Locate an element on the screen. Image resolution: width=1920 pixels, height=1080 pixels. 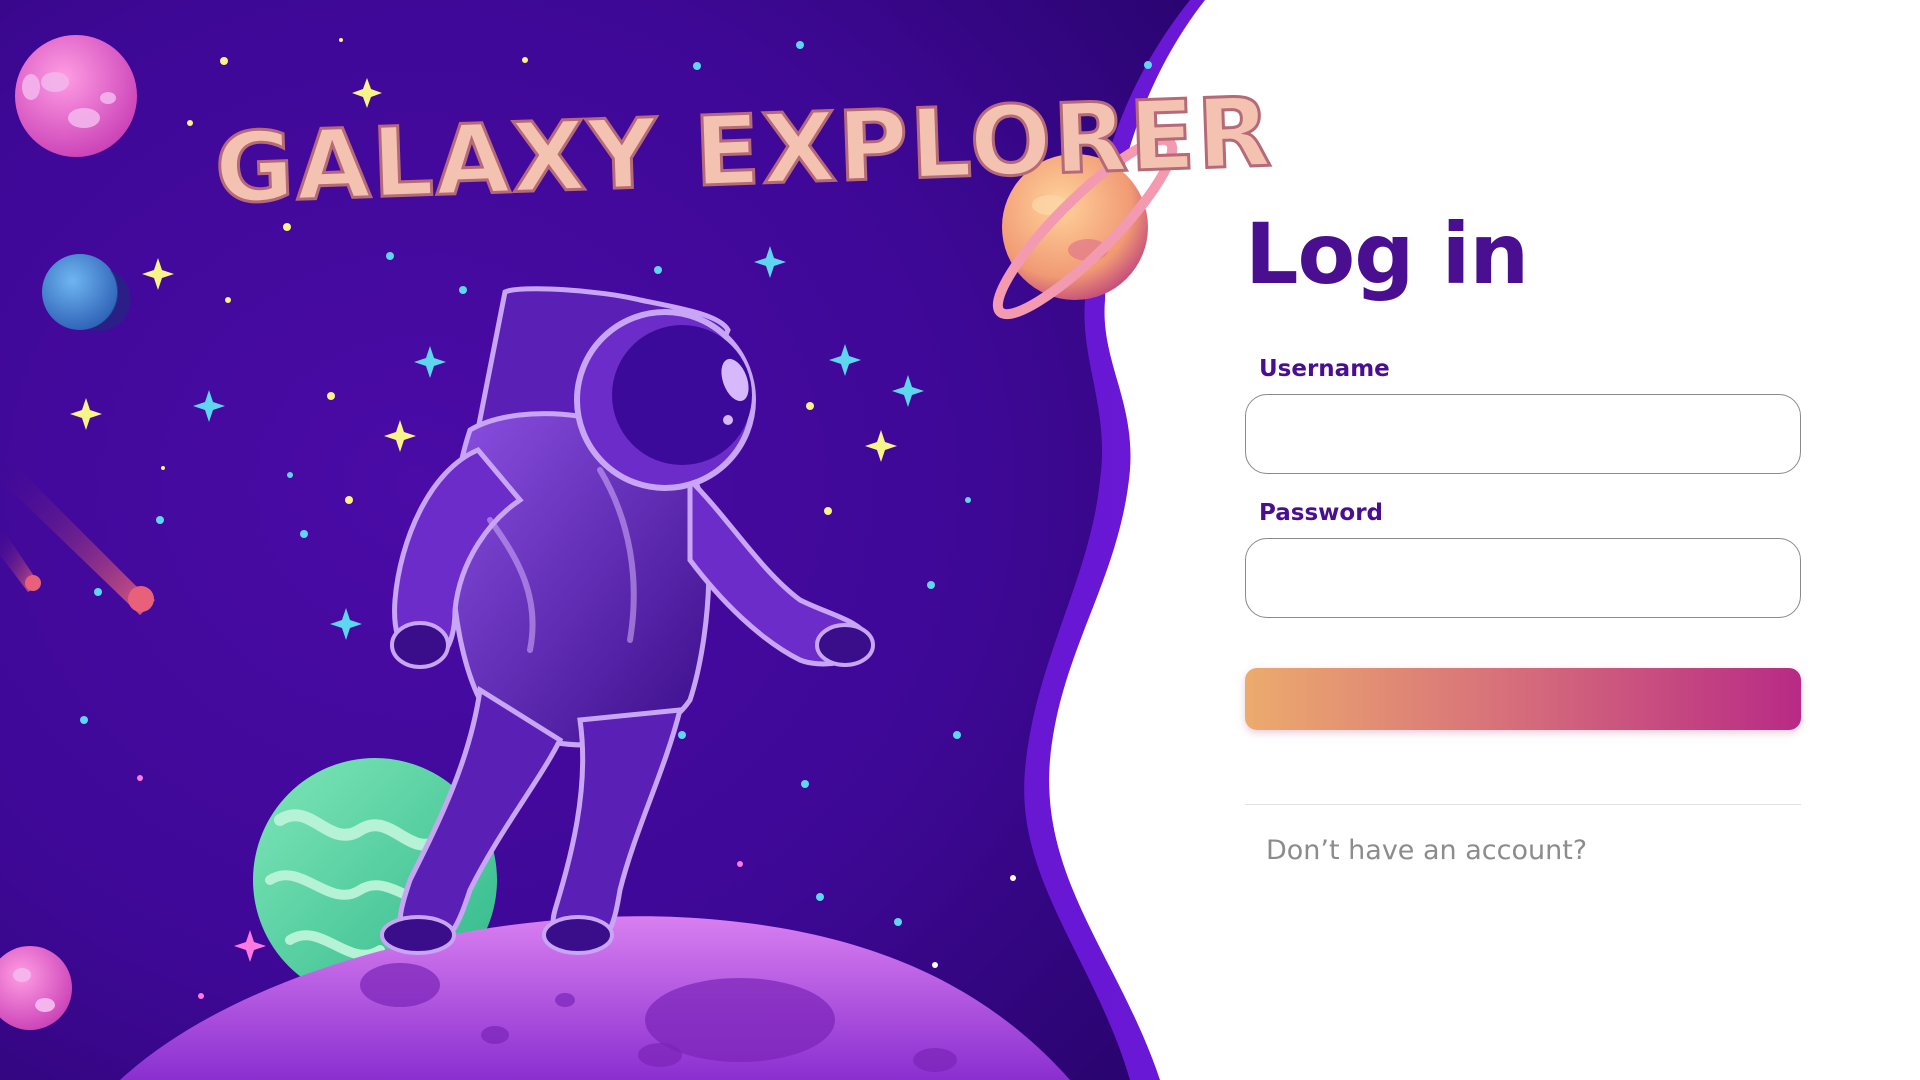
password-label: Password is located at coordinates (1321, 513).